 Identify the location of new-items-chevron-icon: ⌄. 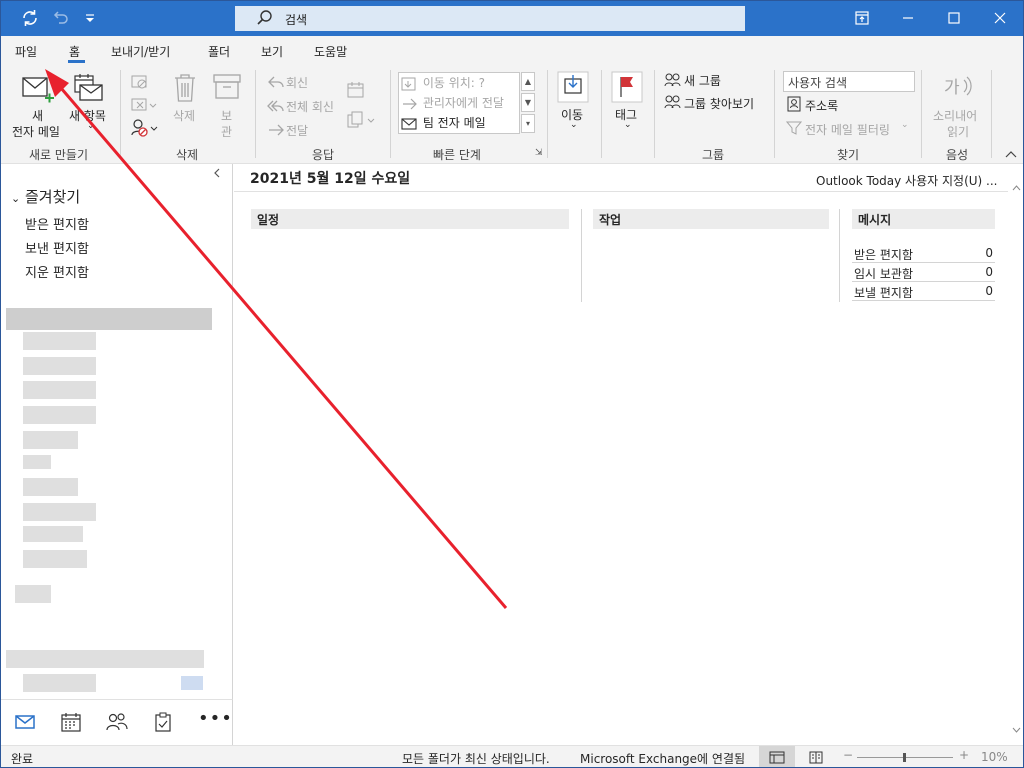
(91, 126).